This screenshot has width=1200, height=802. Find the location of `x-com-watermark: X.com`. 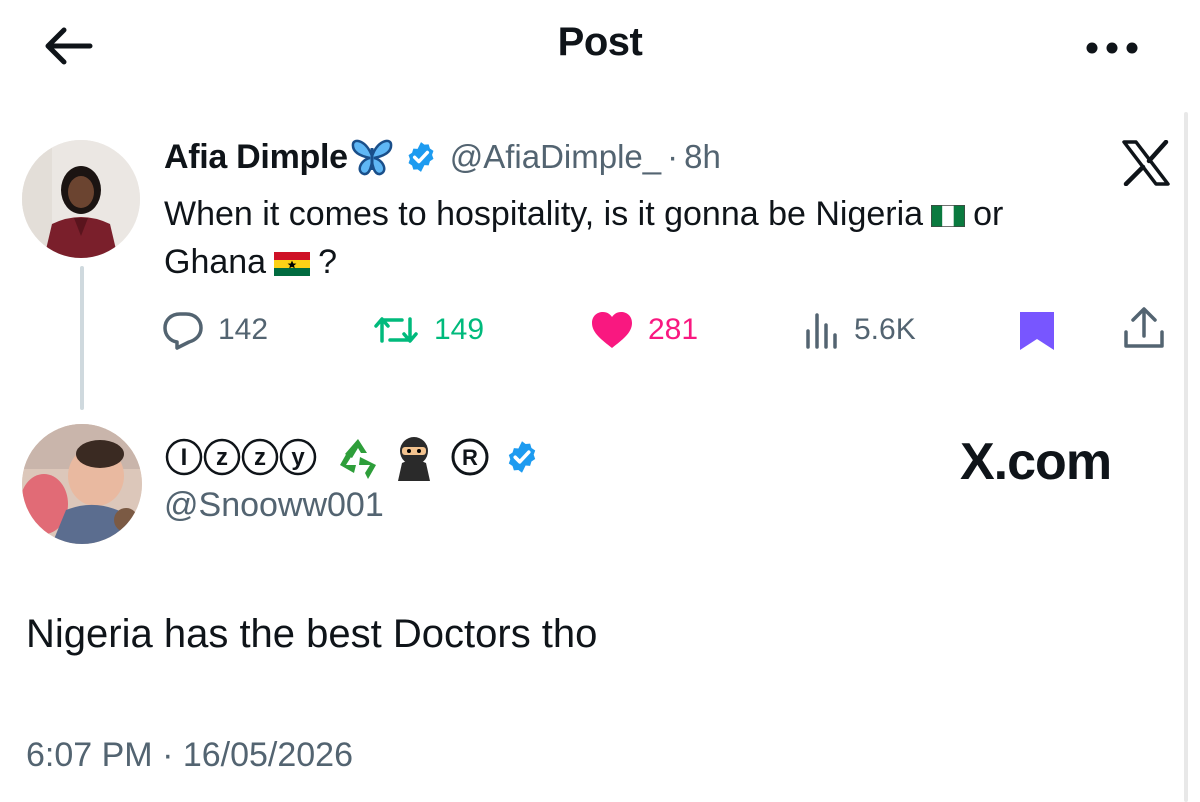

x-com-watermark: X.com is located at coordinates (1036, 462).